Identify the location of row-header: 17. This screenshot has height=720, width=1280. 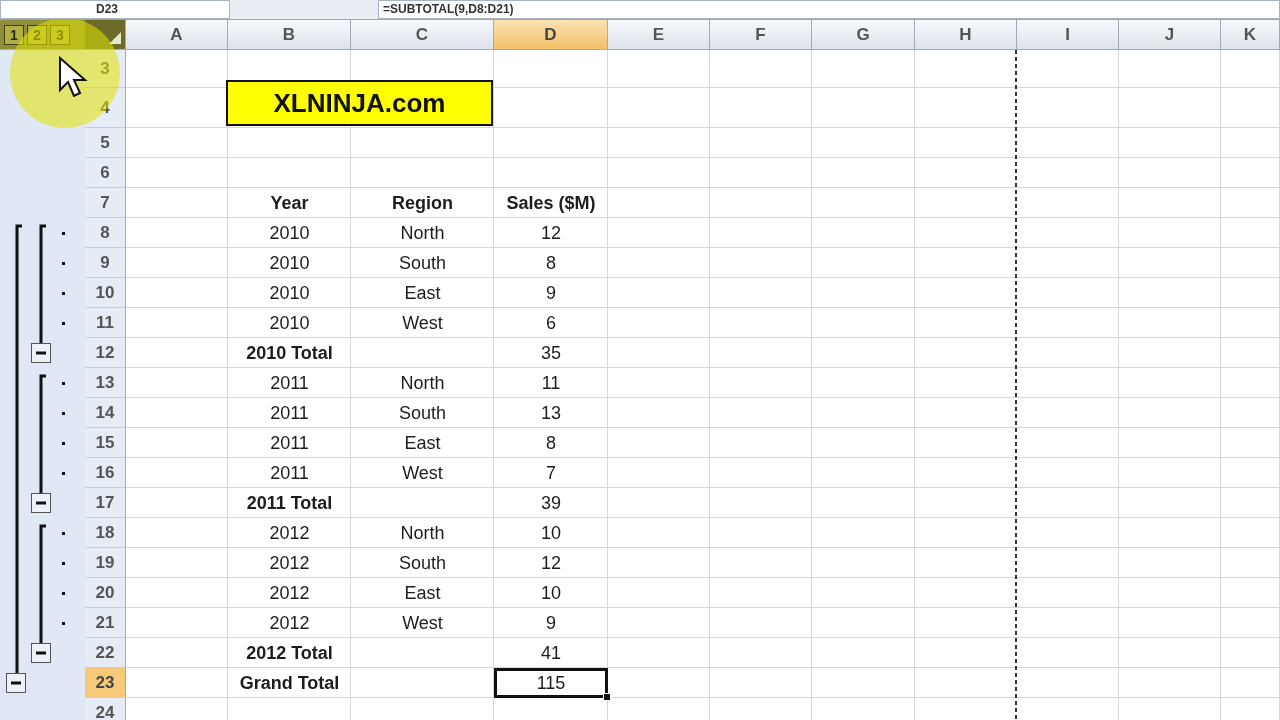
(105, 503).